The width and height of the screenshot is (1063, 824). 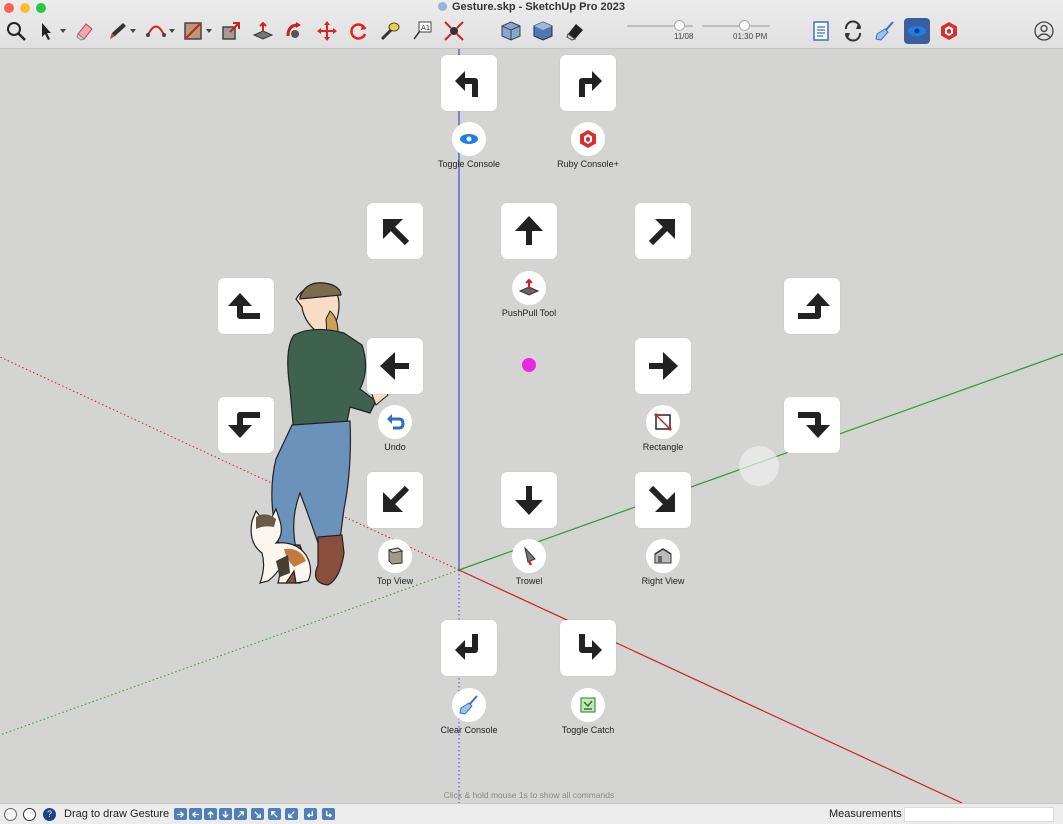 What do you see at coordinates (543, 31) in the screenshot?
I see `top-view-icon` at bounding box center [543, 31].